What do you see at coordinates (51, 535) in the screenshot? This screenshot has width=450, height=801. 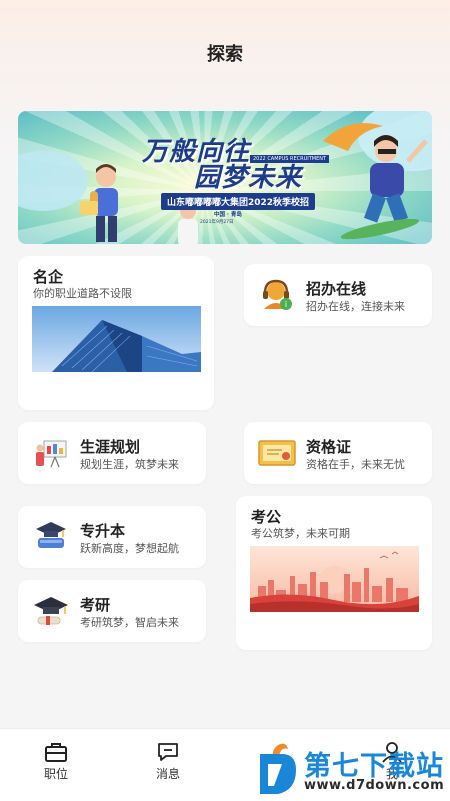 I see `graduation-cap-icon` at bounding box center [51, 535].